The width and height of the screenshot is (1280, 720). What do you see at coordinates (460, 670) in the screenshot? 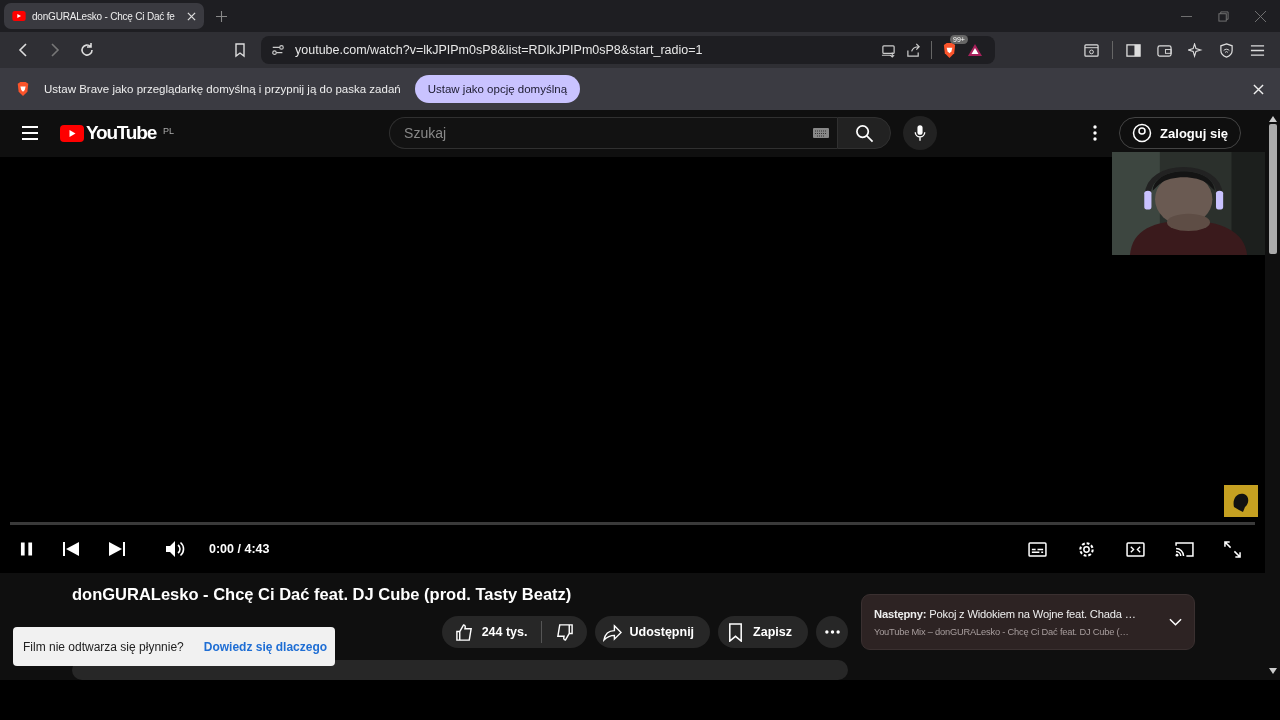
I see `description-panel` at bounding box center [460, 670].